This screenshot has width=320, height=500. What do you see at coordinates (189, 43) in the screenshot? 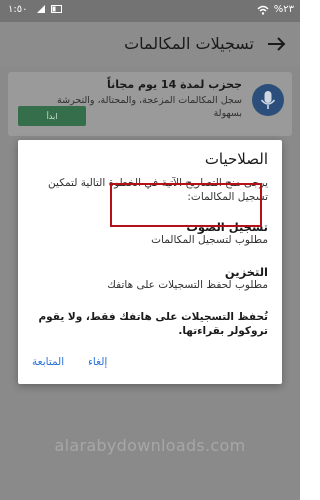
I see `page-title: تسجيلات المكالمات` at bounding box center [189, 43].